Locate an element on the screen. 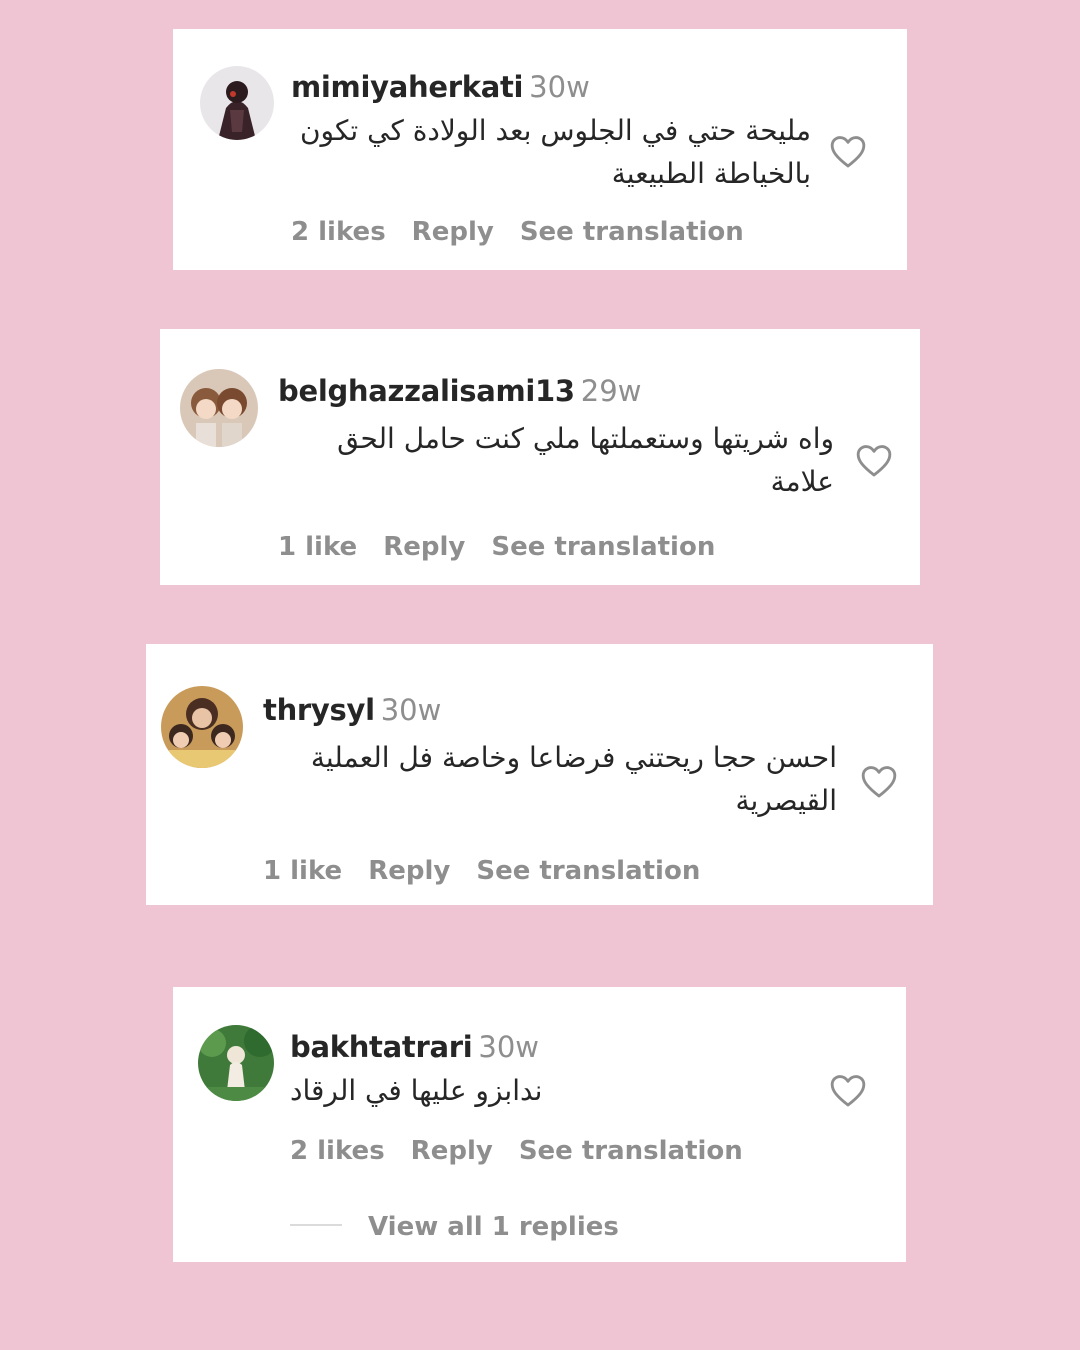 The image size is (1080, 1350). comment-header: bakhtatrari 30w is located at coordinates (414, 1047).